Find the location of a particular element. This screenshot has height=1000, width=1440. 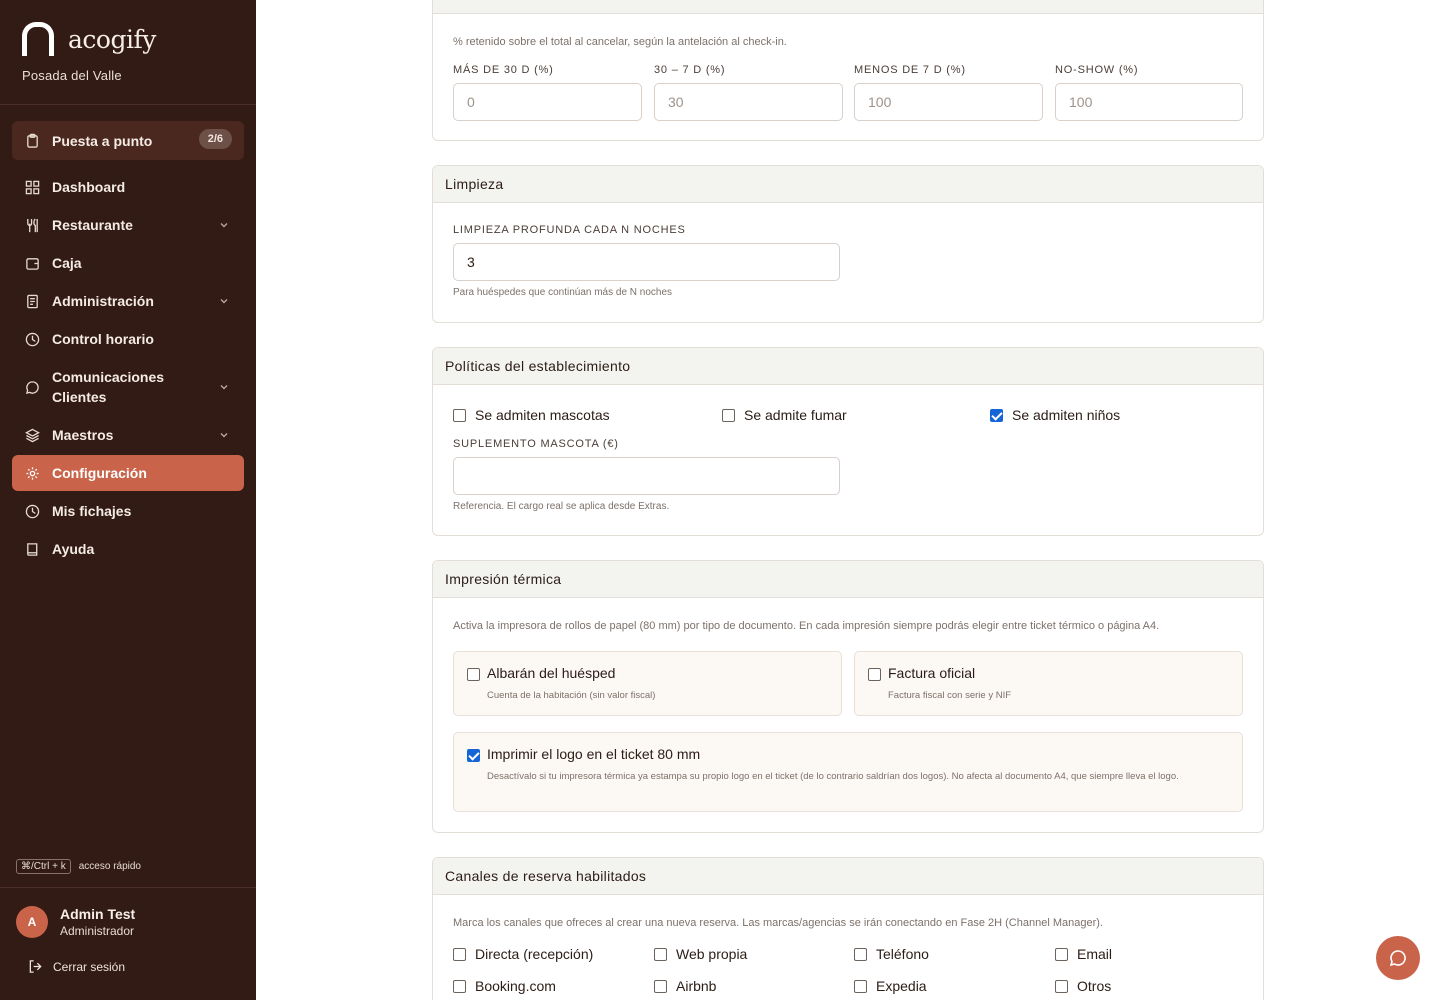

sidebar-item-label: Dashboard is located at coordinates (89, 187).